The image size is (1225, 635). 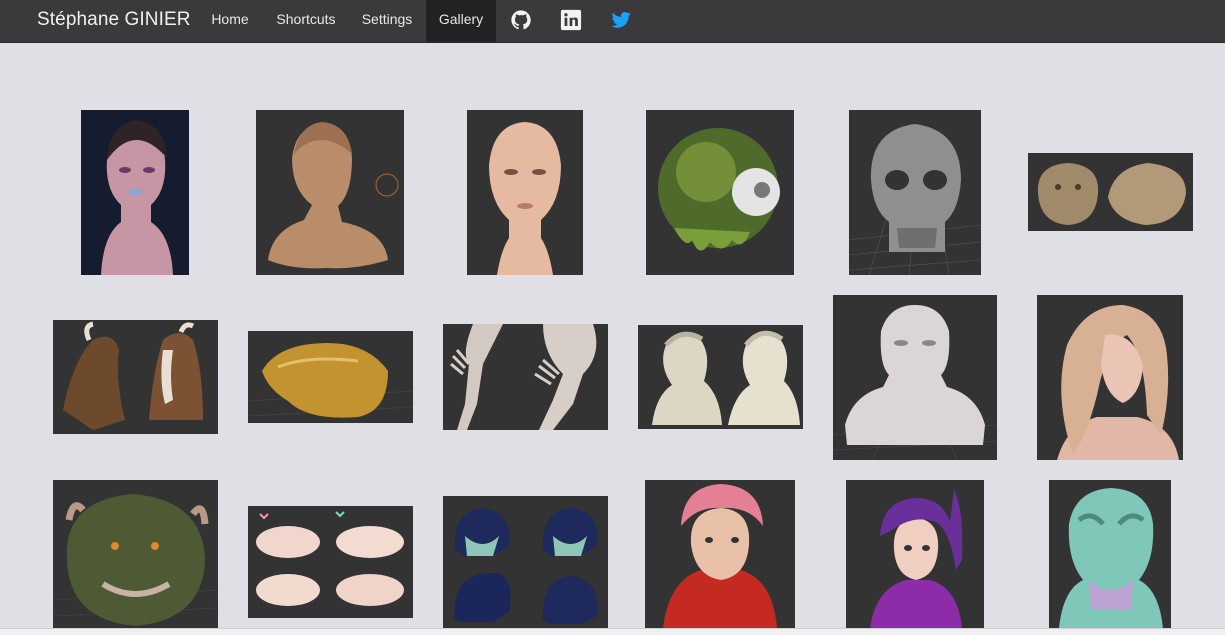 What do you see at coordinates (330, 192) in the screenshot?
I see `gallery-item-bald-man-bust` at bounding box center [330, 192].